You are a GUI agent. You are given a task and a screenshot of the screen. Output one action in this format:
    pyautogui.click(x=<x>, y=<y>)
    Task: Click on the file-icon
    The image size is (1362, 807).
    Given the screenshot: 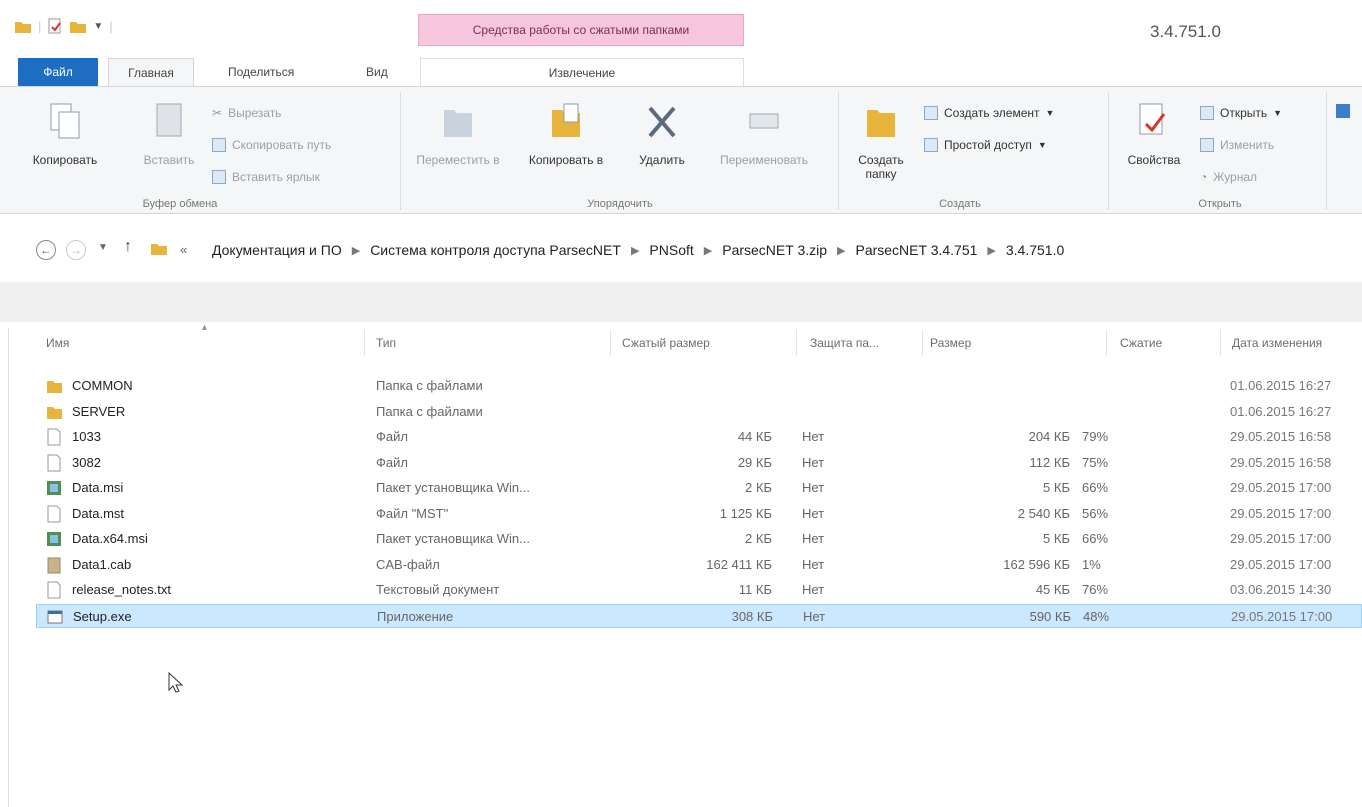 What is the action you would take?
    pyautogui.click(x=54, y=590)
    